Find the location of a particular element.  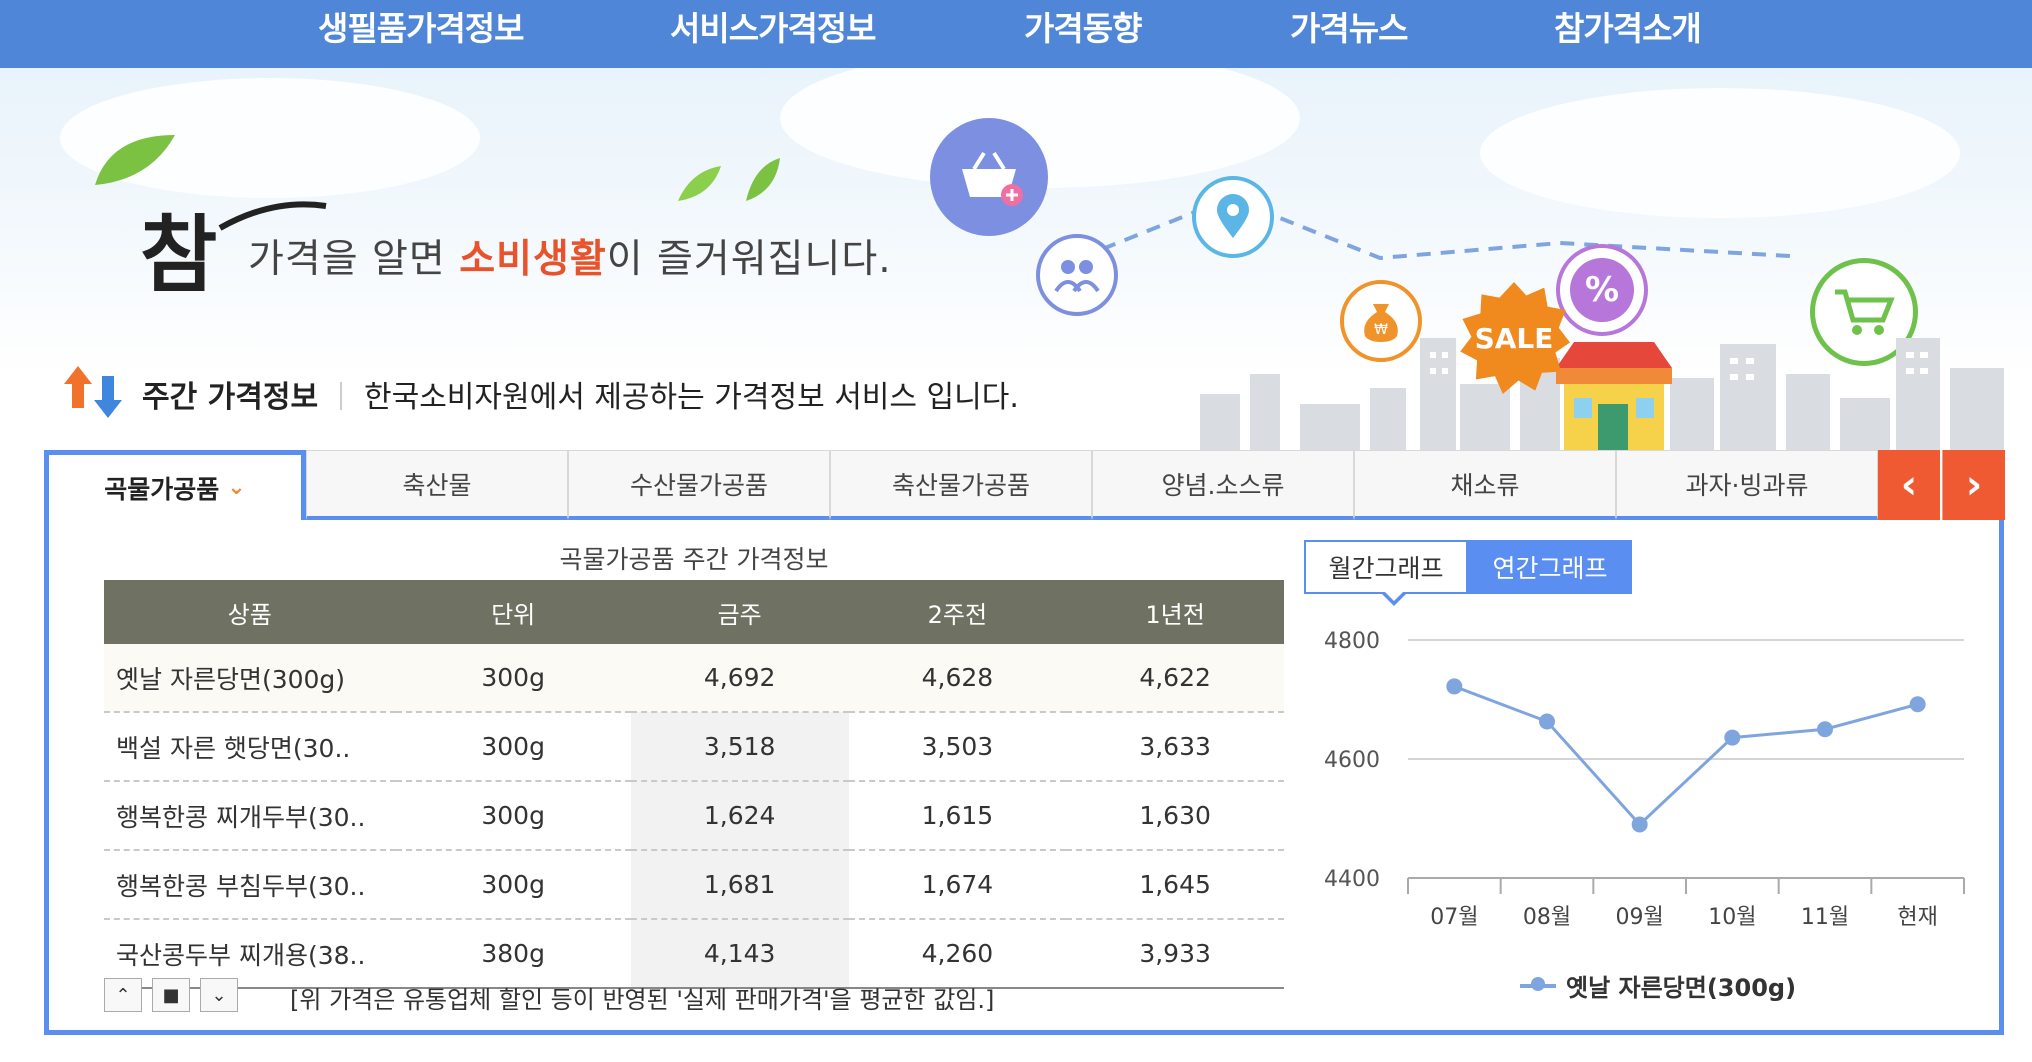

table-header-row: 상품 단위 금주 2주전 1년전 is located at coordinates (694, 612).